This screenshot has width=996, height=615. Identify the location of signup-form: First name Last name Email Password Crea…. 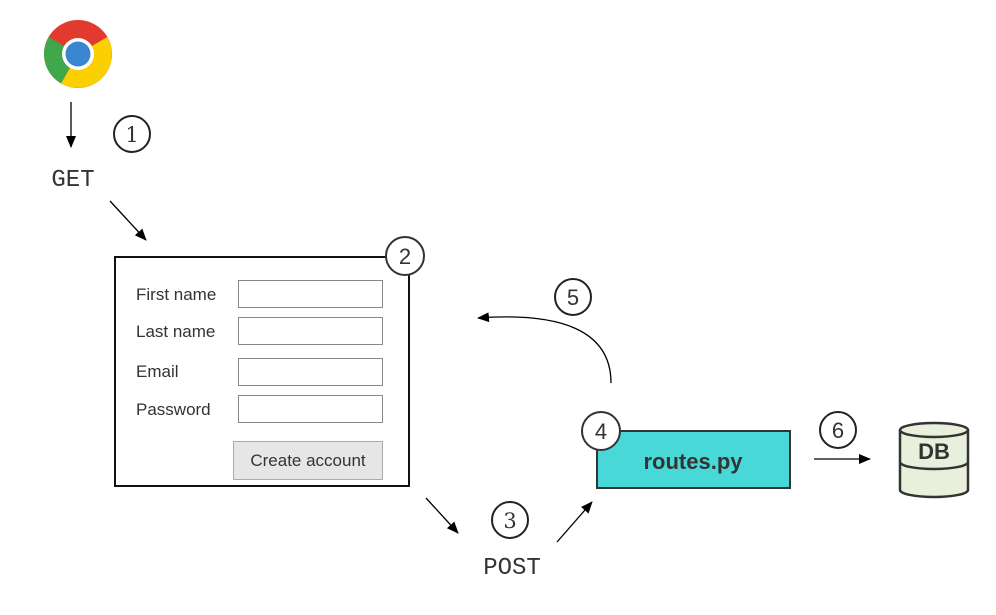
(262, 371).